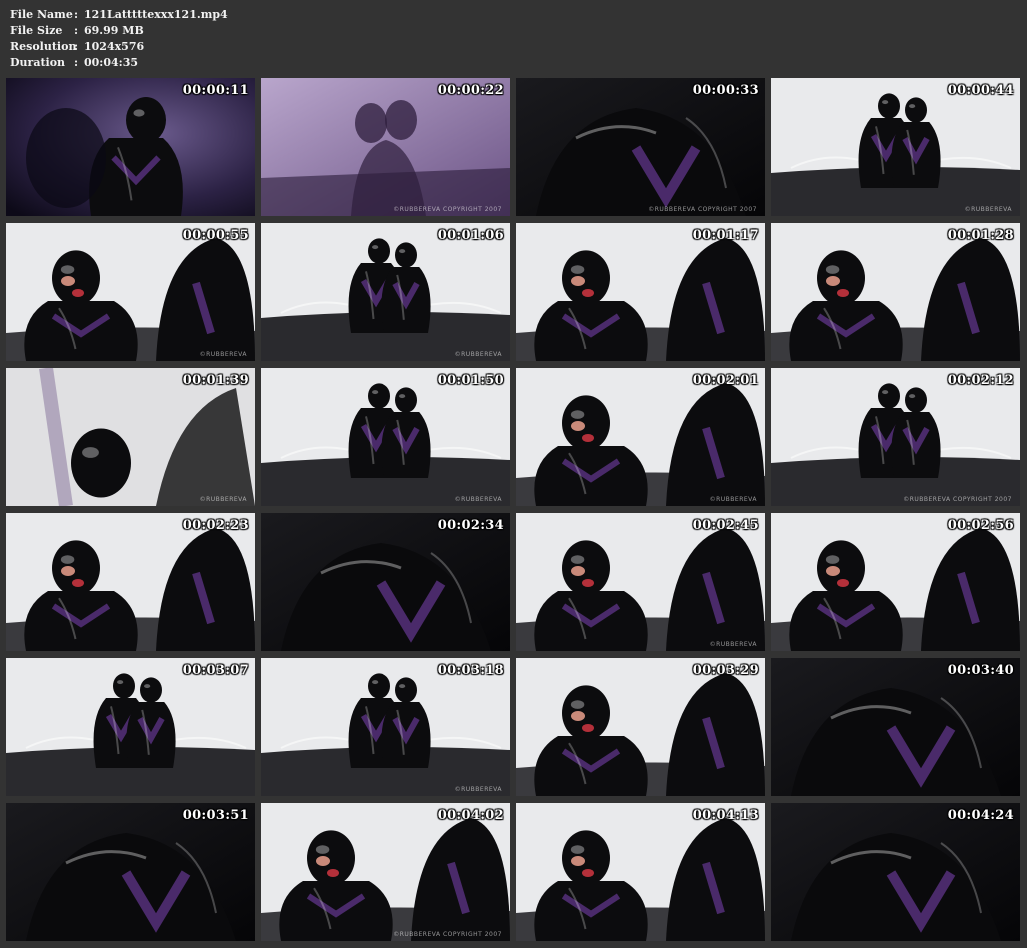 The height and width of the screenshot is (948, 1027). I want to click on video-thumbnail: 00:04:24, so click(895, 872).